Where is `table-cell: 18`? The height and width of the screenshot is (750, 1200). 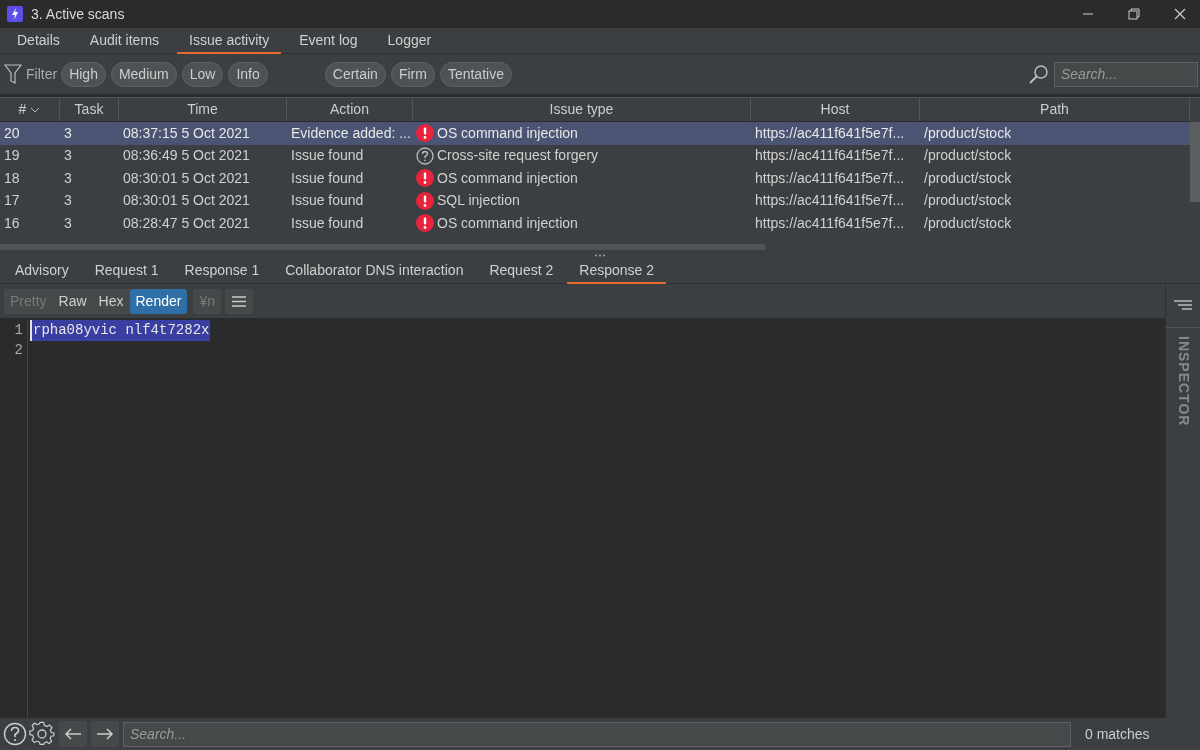 table-cell: 18 is located at coordinates (12, 177).